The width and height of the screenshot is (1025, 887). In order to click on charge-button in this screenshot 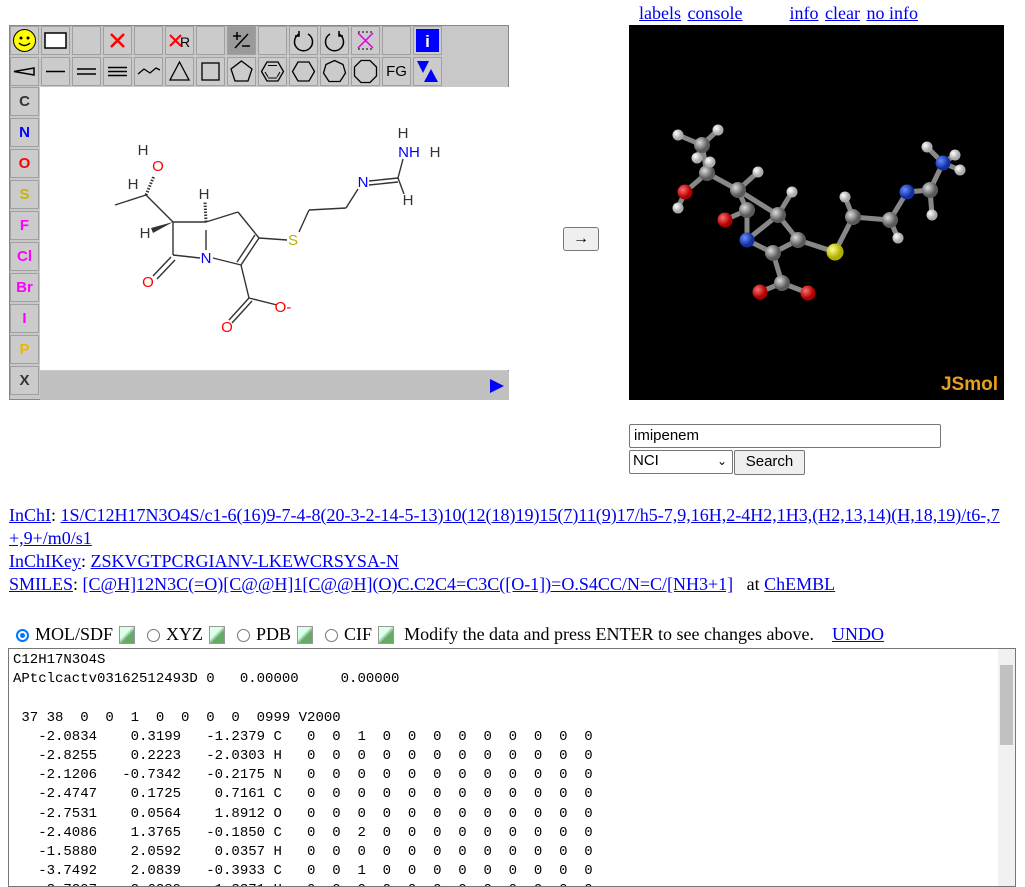, I will do `click(241, 40)`.